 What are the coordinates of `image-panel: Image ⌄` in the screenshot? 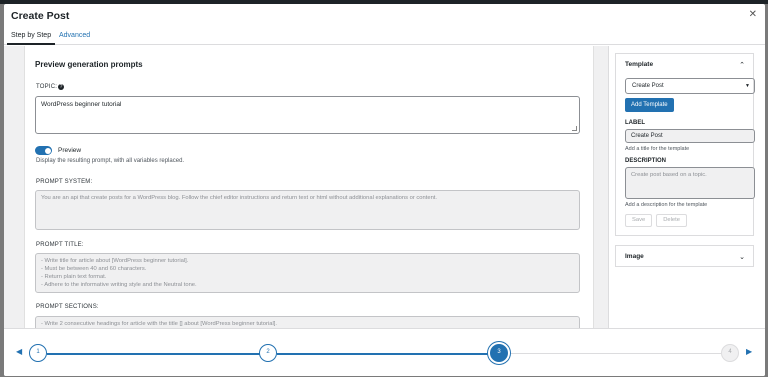 It's located at (684, 256).